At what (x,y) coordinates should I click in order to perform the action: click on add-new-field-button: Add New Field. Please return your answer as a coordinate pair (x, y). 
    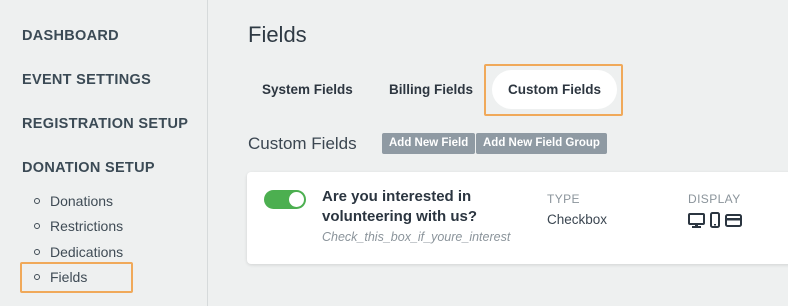
    Looking at the image, I should click on (429, 143).